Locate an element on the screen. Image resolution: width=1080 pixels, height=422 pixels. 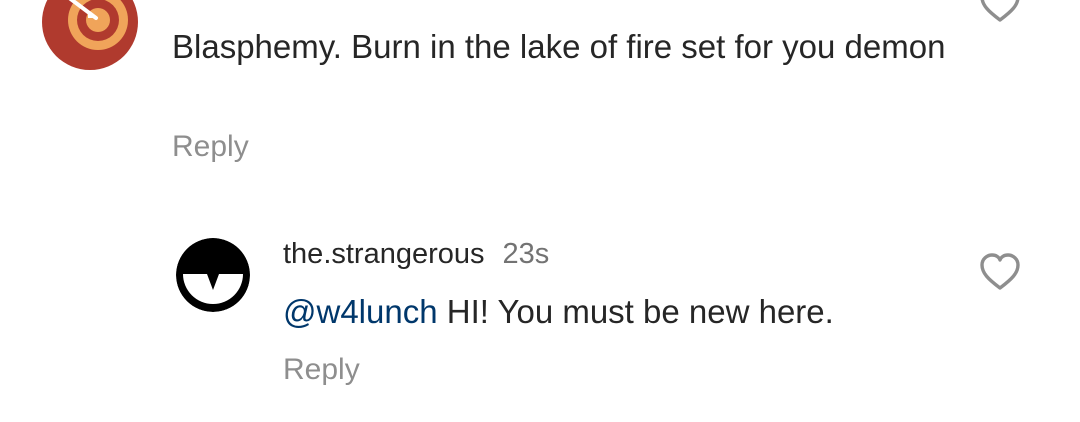
timestamp: 23s is located at coordinates (526, 254).